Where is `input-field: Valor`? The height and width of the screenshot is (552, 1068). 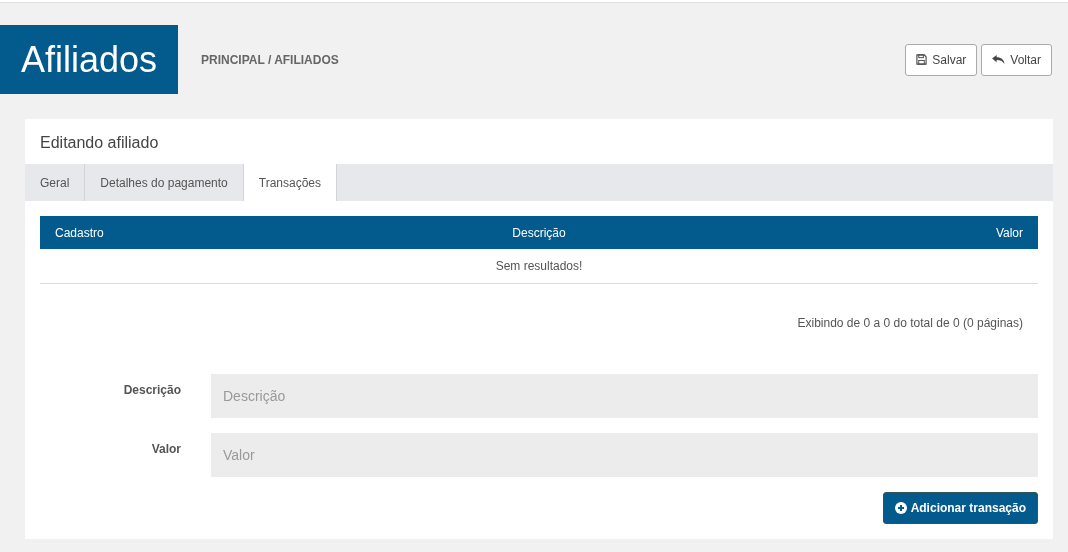 input-field: Valor is located at coordinates (624, 455).